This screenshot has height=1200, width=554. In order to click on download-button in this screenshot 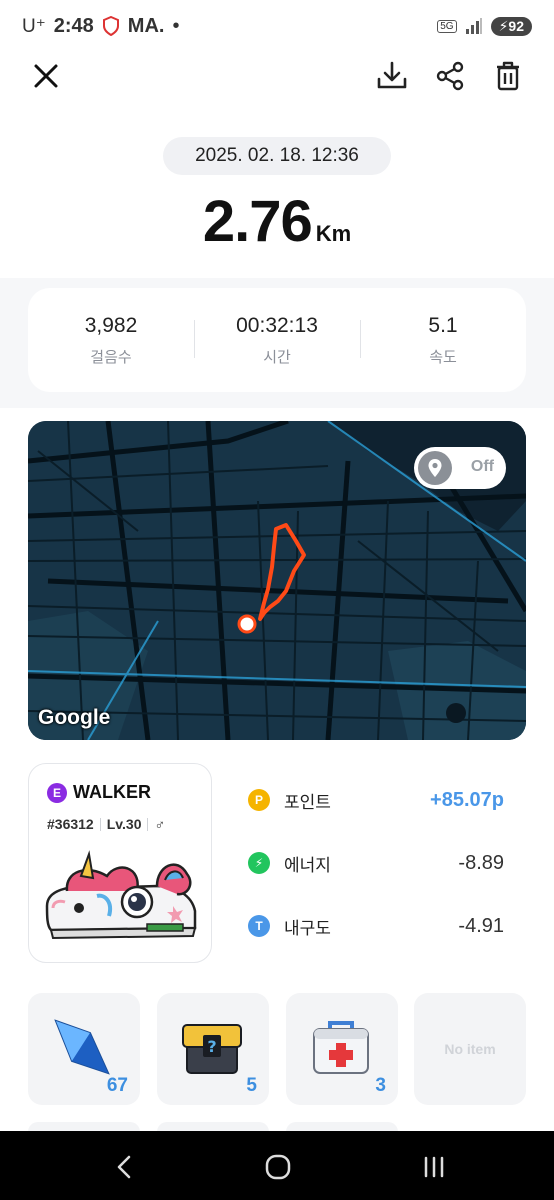, I will do `click(392, 76)`.